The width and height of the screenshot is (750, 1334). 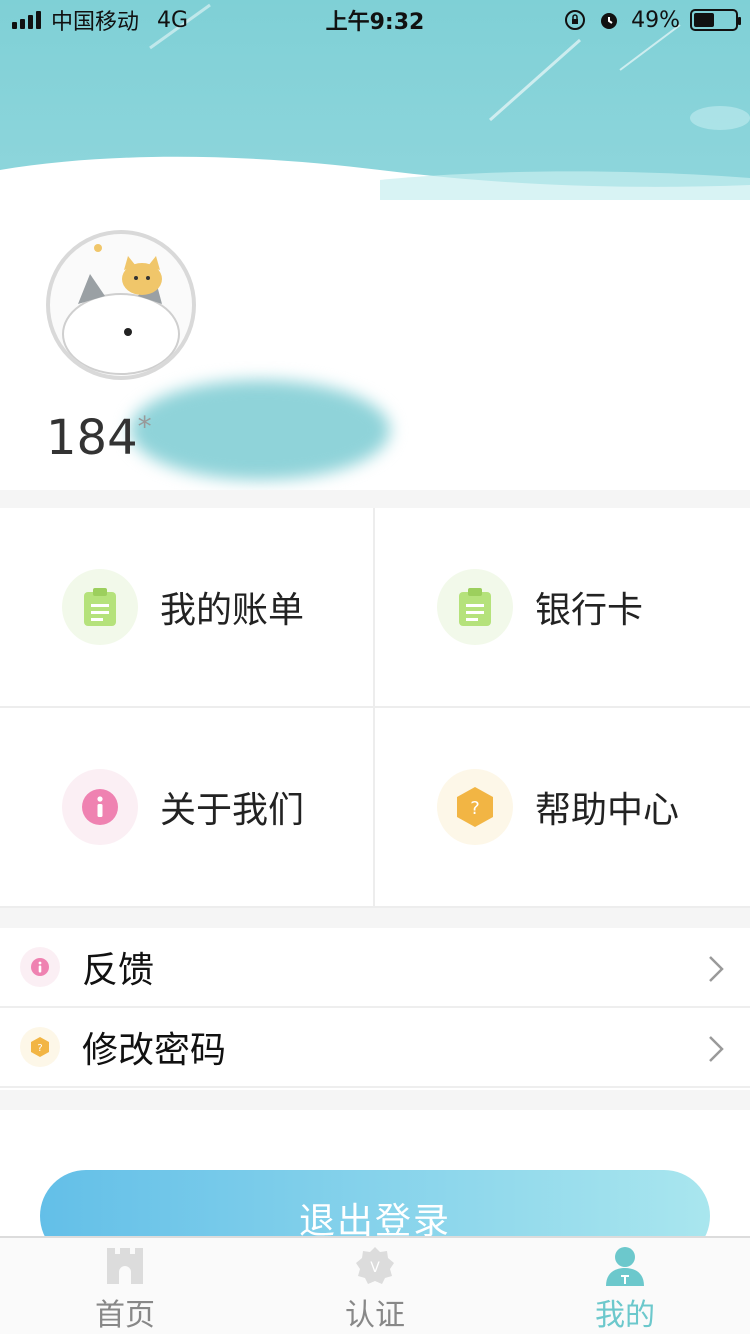 I want to click on phone-visible-digits: 184, so click(x=92, y=438).